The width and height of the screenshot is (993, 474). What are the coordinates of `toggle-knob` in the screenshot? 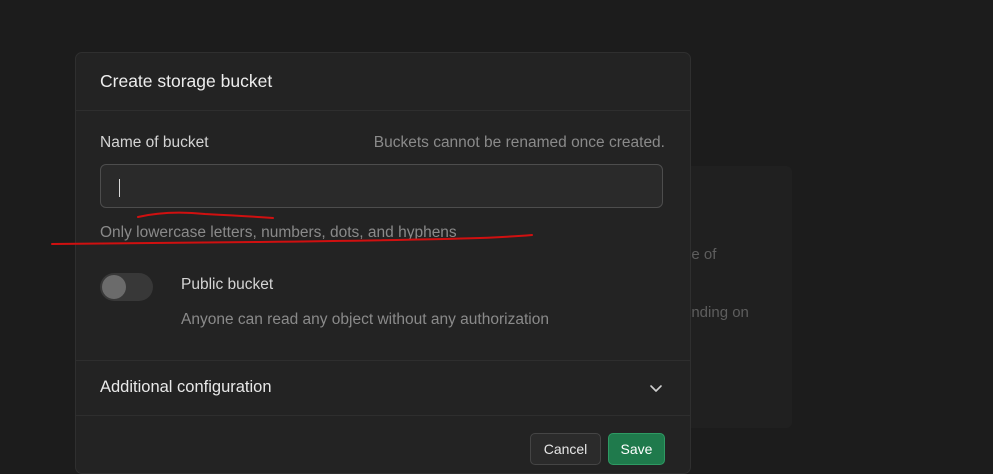 It's located at (114, 287).